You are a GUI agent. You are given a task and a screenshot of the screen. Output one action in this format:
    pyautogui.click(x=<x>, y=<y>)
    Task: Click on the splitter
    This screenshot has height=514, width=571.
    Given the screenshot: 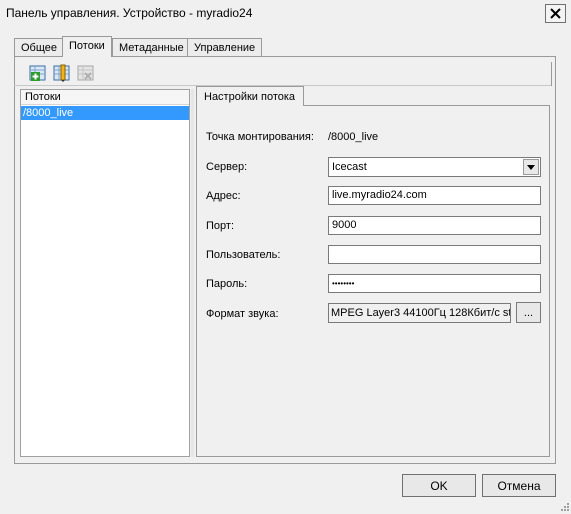 What is the action you would take?
    pyautogui.click(x=192, y=273)
    